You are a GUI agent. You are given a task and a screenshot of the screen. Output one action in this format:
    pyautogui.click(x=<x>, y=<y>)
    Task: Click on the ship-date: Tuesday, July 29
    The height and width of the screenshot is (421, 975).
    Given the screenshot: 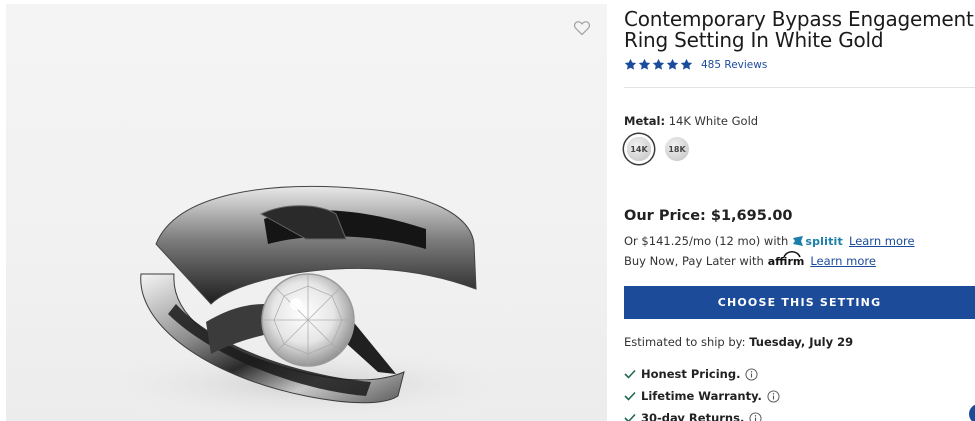 What is the action you would take?
    pyautogui.click(x=801, y=342)
    